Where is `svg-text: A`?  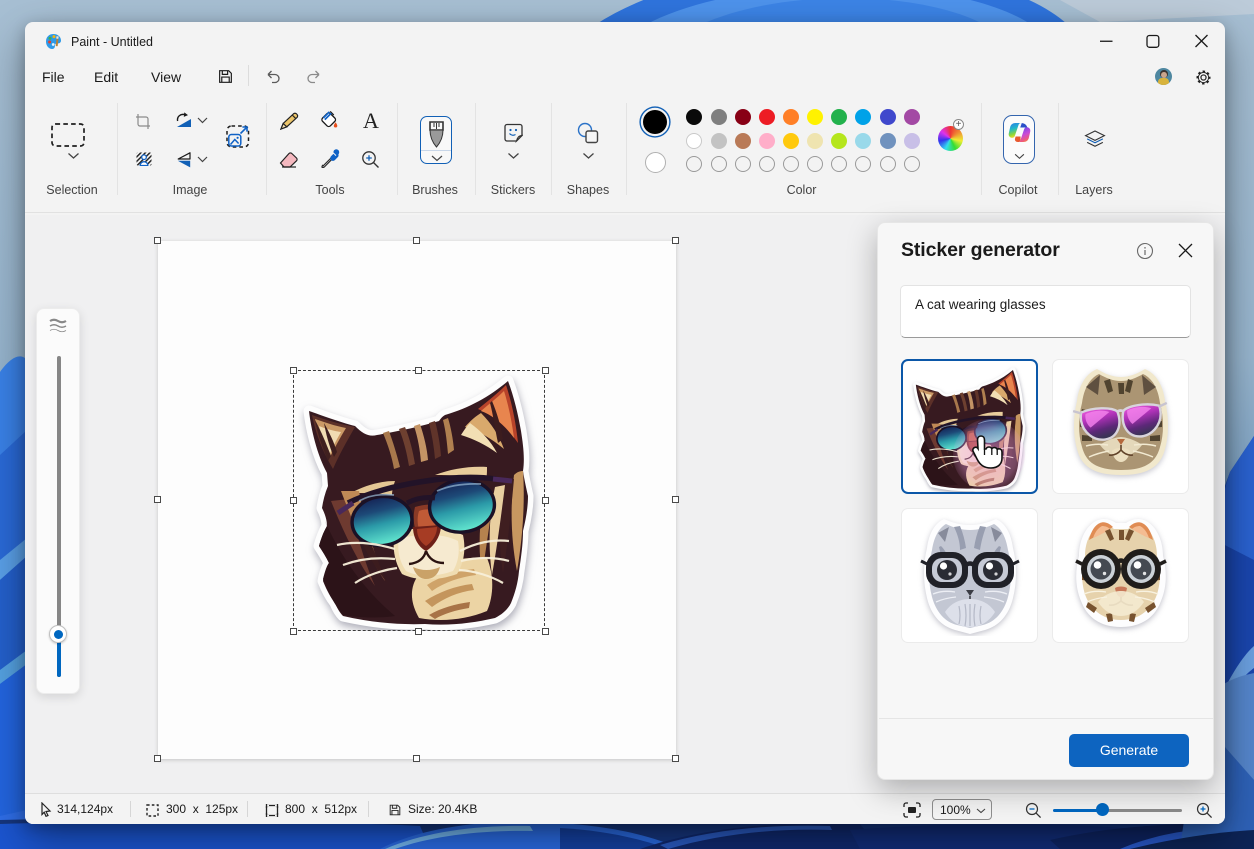
svg-text: A is located at coordinates (371, 121).